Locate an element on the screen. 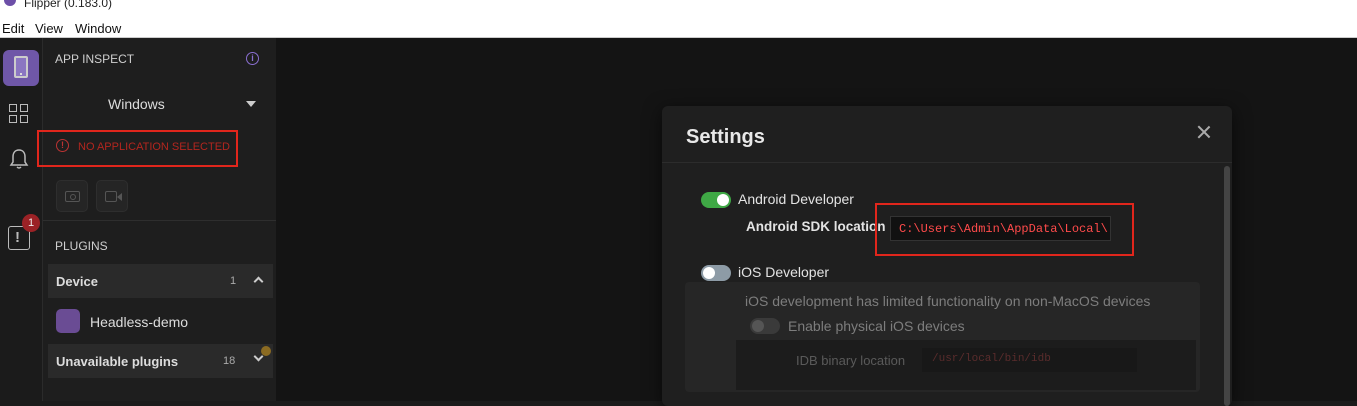  left-rail: 1 is located at coordinates (21, 219).